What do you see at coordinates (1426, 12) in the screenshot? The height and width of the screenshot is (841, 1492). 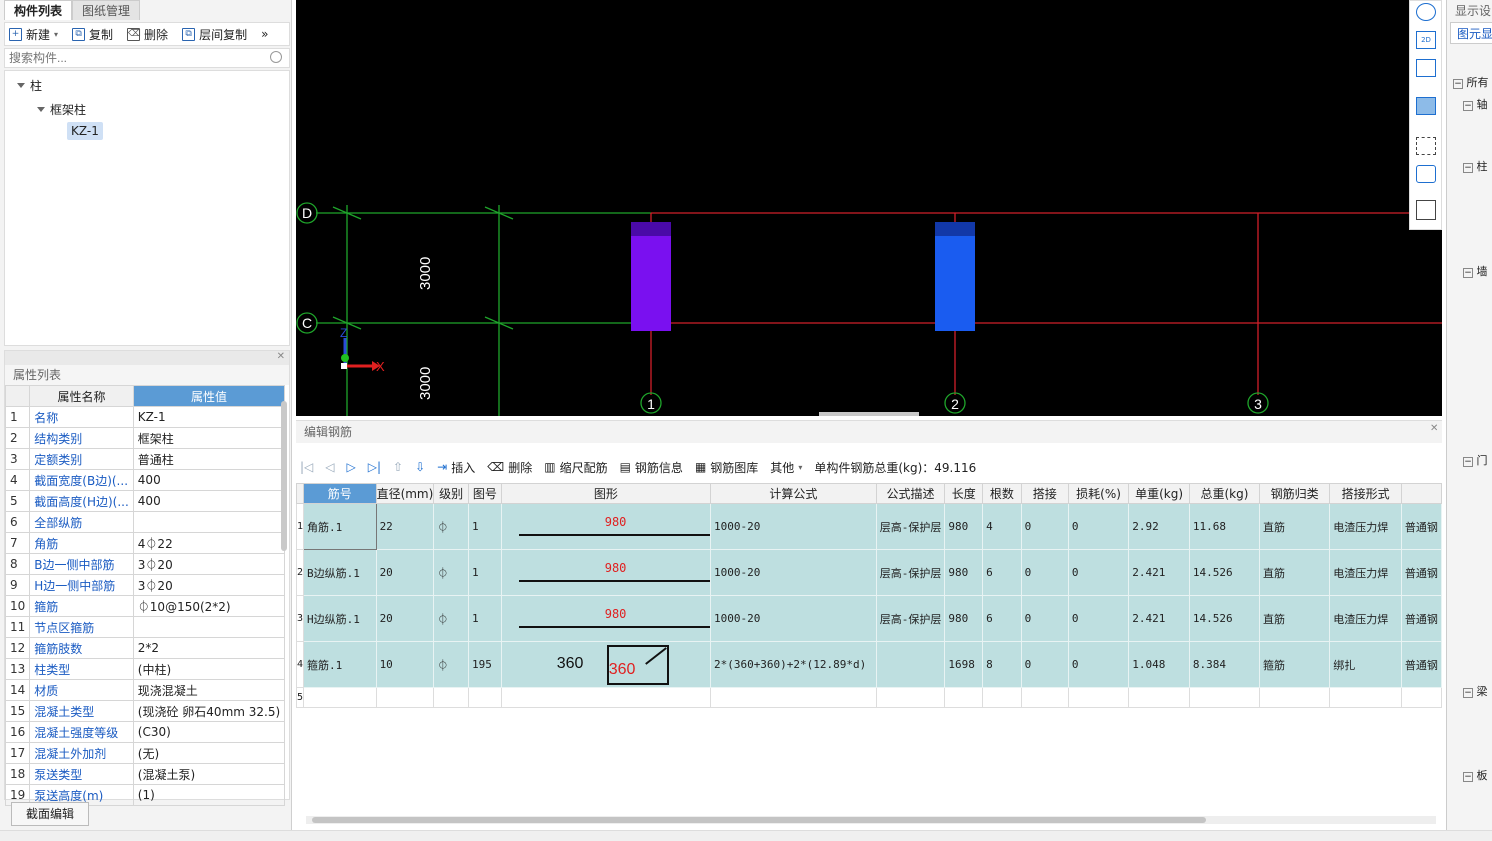 I see `dynamic-observe-icon` at bounding box center [1426, 12].